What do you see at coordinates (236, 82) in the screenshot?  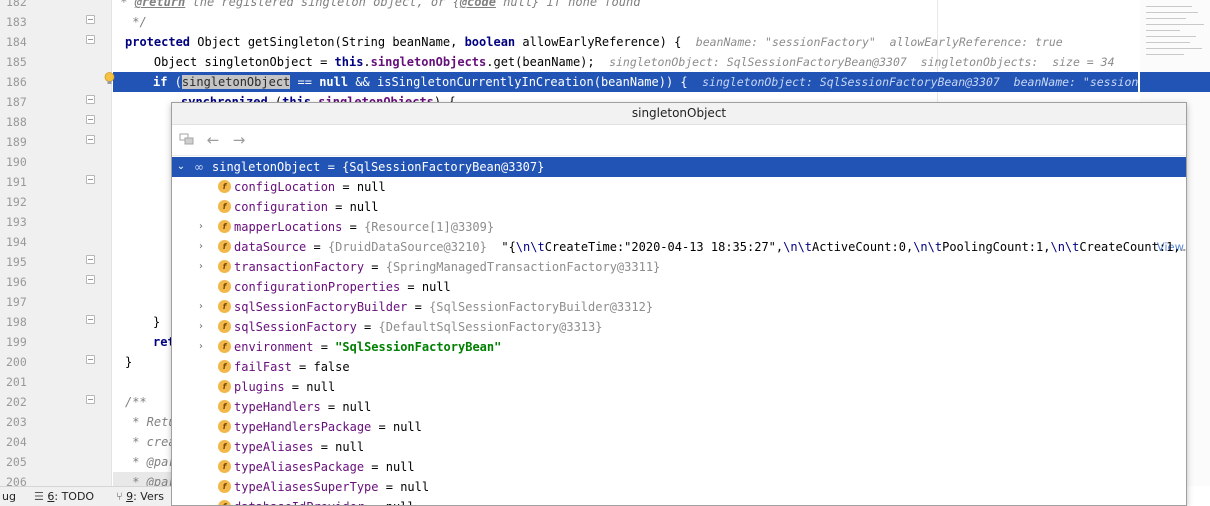 I see `selected-expression: singletonObject` at bounding box center [236, 82].